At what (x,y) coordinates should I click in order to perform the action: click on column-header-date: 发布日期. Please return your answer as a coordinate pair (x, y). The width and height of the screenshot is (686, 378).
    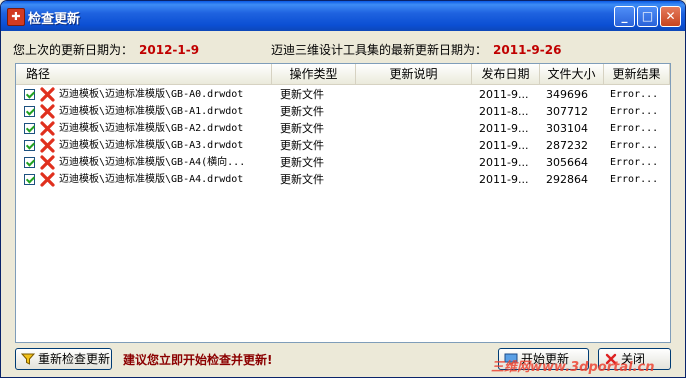
    Looking at the image, I should click on (506, 74).